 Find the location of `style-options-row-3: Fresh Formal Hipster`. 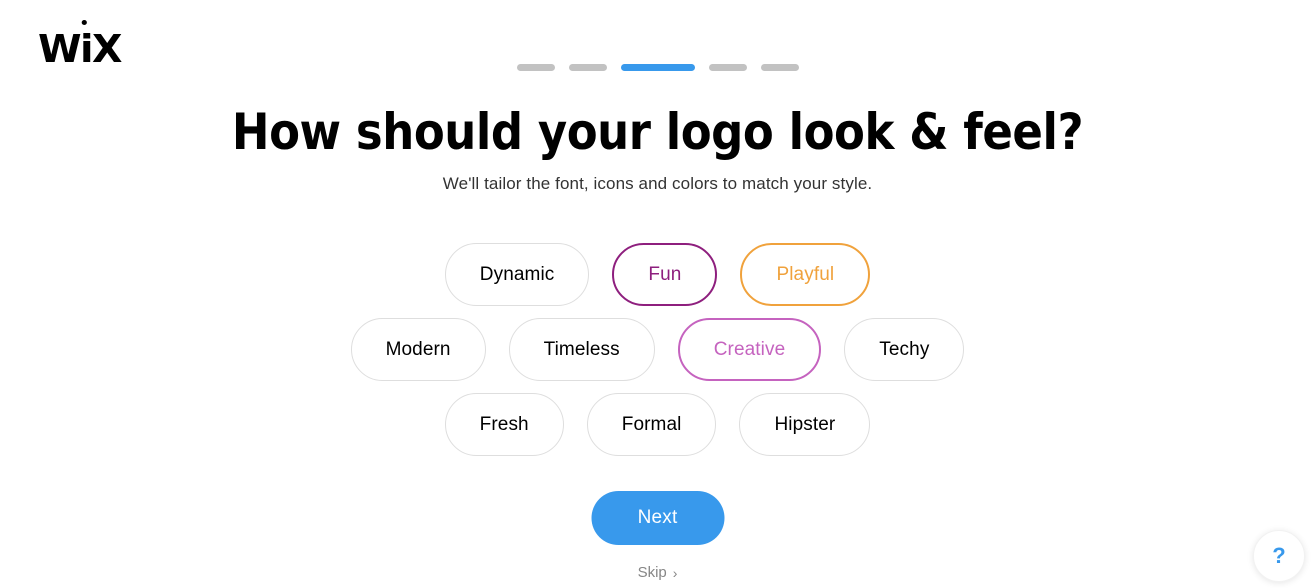

style-options-row-3: Fresh Formal Hipster is located at coordinates (657, 424).